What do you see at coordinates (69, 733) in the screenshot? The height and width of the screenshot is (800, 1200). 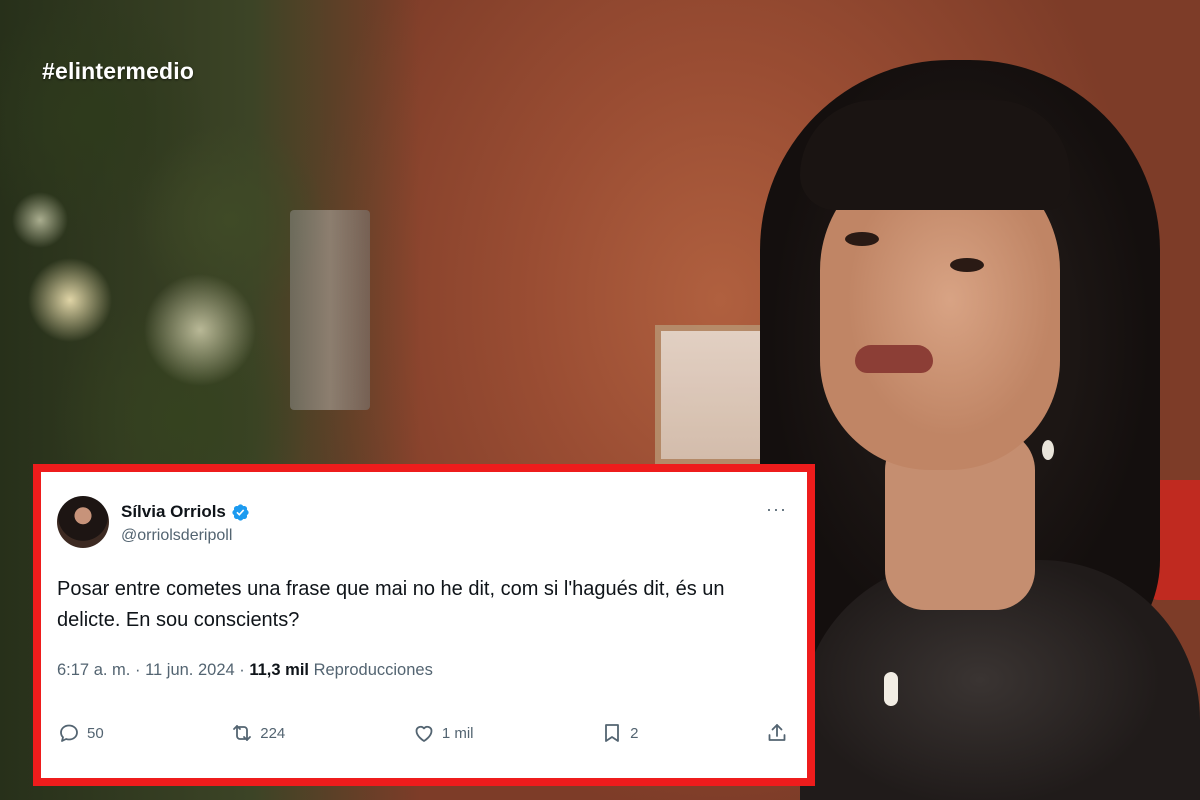 I see `reply-icon` at bounding box center [69, 733].